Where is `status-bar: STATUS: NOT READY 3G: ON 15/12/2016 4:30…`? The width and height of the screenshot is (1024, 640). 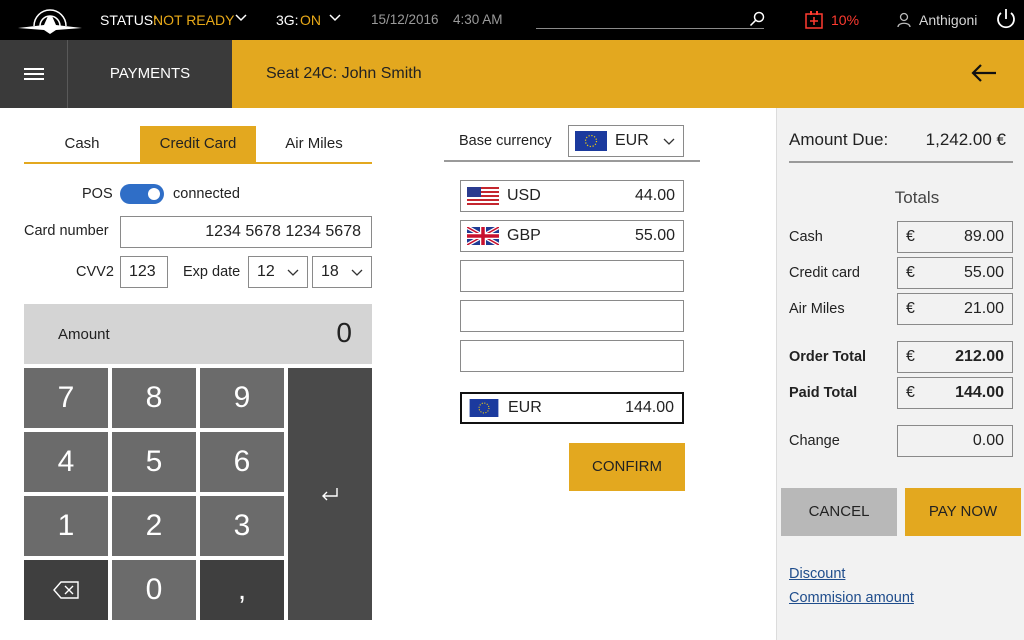
status-bar: STATUS: NOT READY 3G: ON 15/12/2016 4:30… is located at coordinates (512, 20).